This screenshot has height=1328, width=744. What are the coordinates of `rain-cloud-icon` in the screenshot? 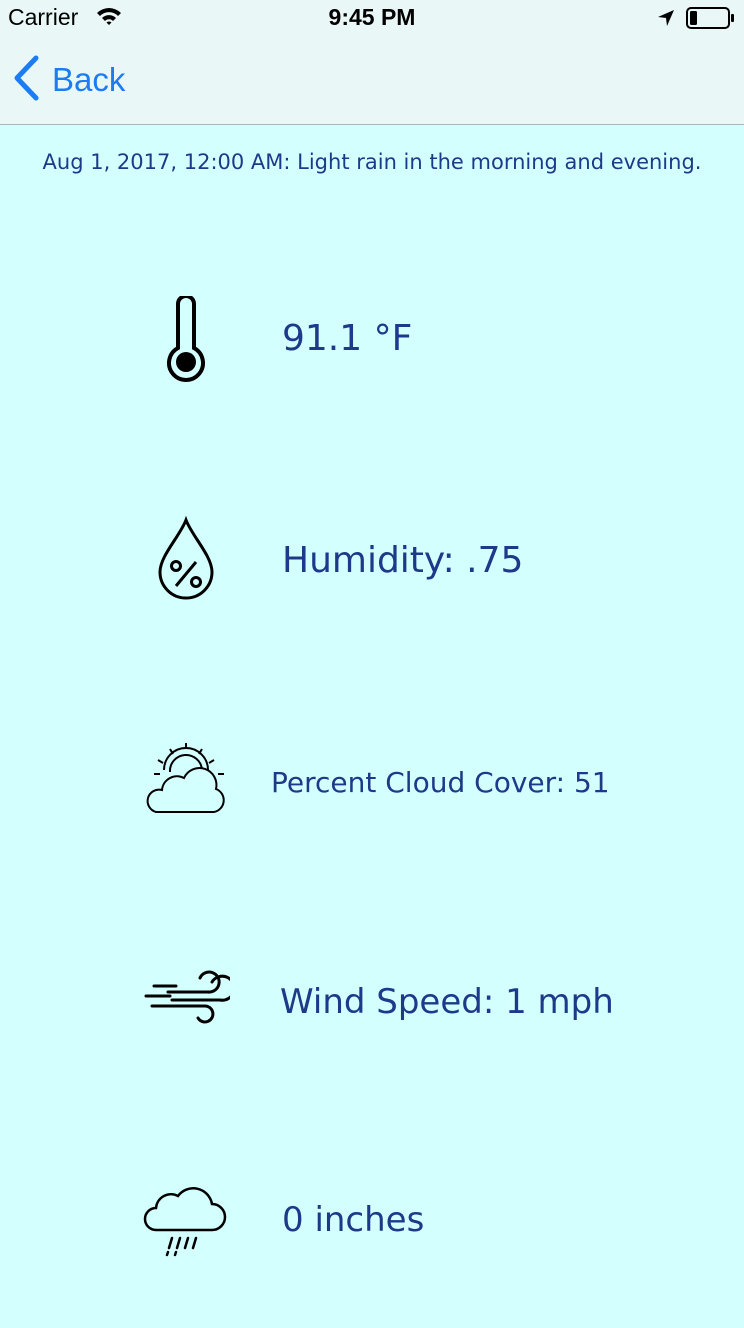 It's located at (186, 1223).